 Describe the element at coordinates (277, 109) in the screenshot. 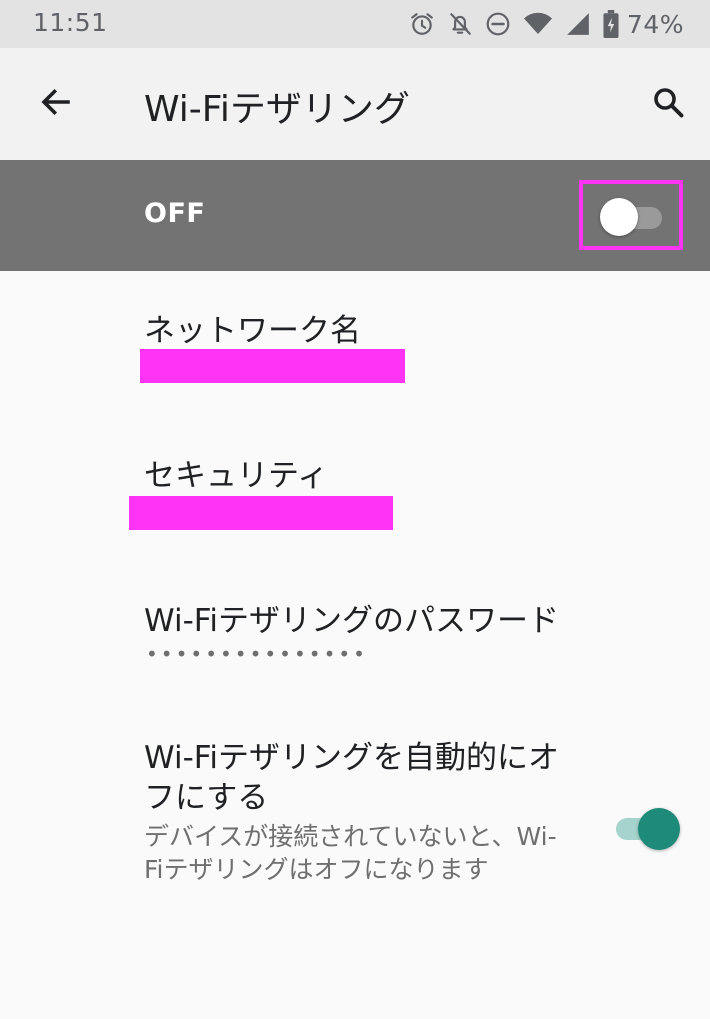

I see `page-title: Wi-Fiテザリング` at that location.